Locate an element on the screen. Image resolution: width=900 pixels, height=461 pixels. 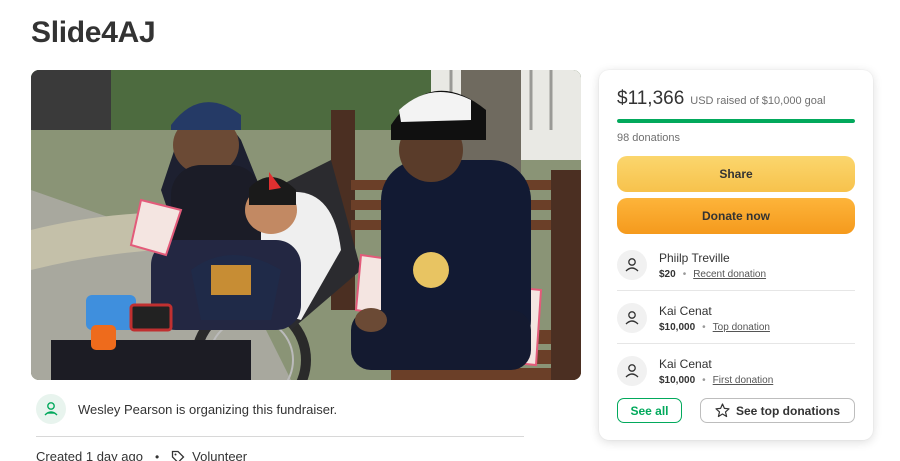
raised-summary: $11,366 USD raised of $10,000 goal is located at coordinates (721, 99).